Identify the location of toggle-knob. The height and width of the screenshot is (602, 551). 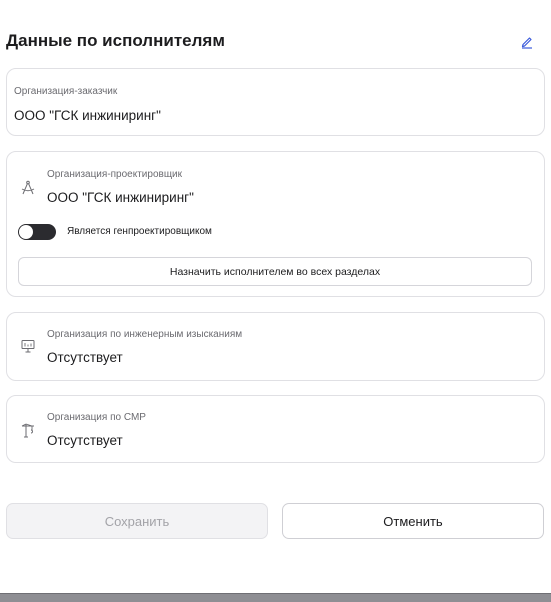
(26, 232).